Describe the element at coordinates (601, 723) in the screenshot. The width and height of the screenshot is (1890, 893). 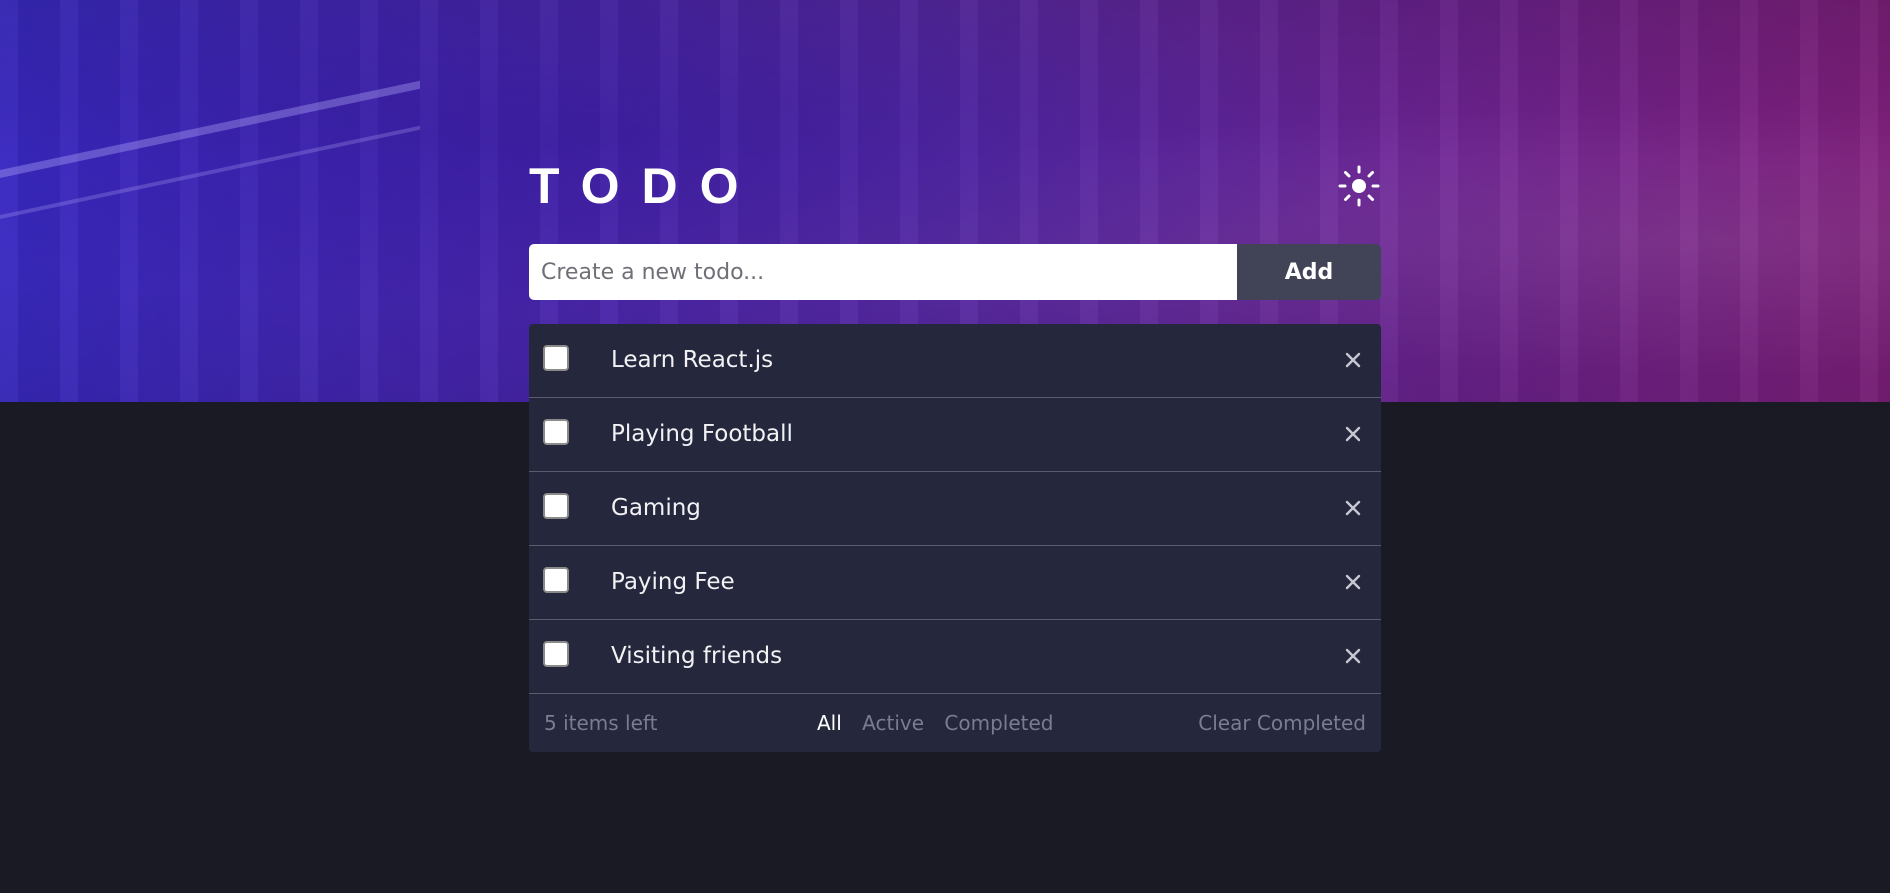
I see `items-left-count: 5 items left` at that location.